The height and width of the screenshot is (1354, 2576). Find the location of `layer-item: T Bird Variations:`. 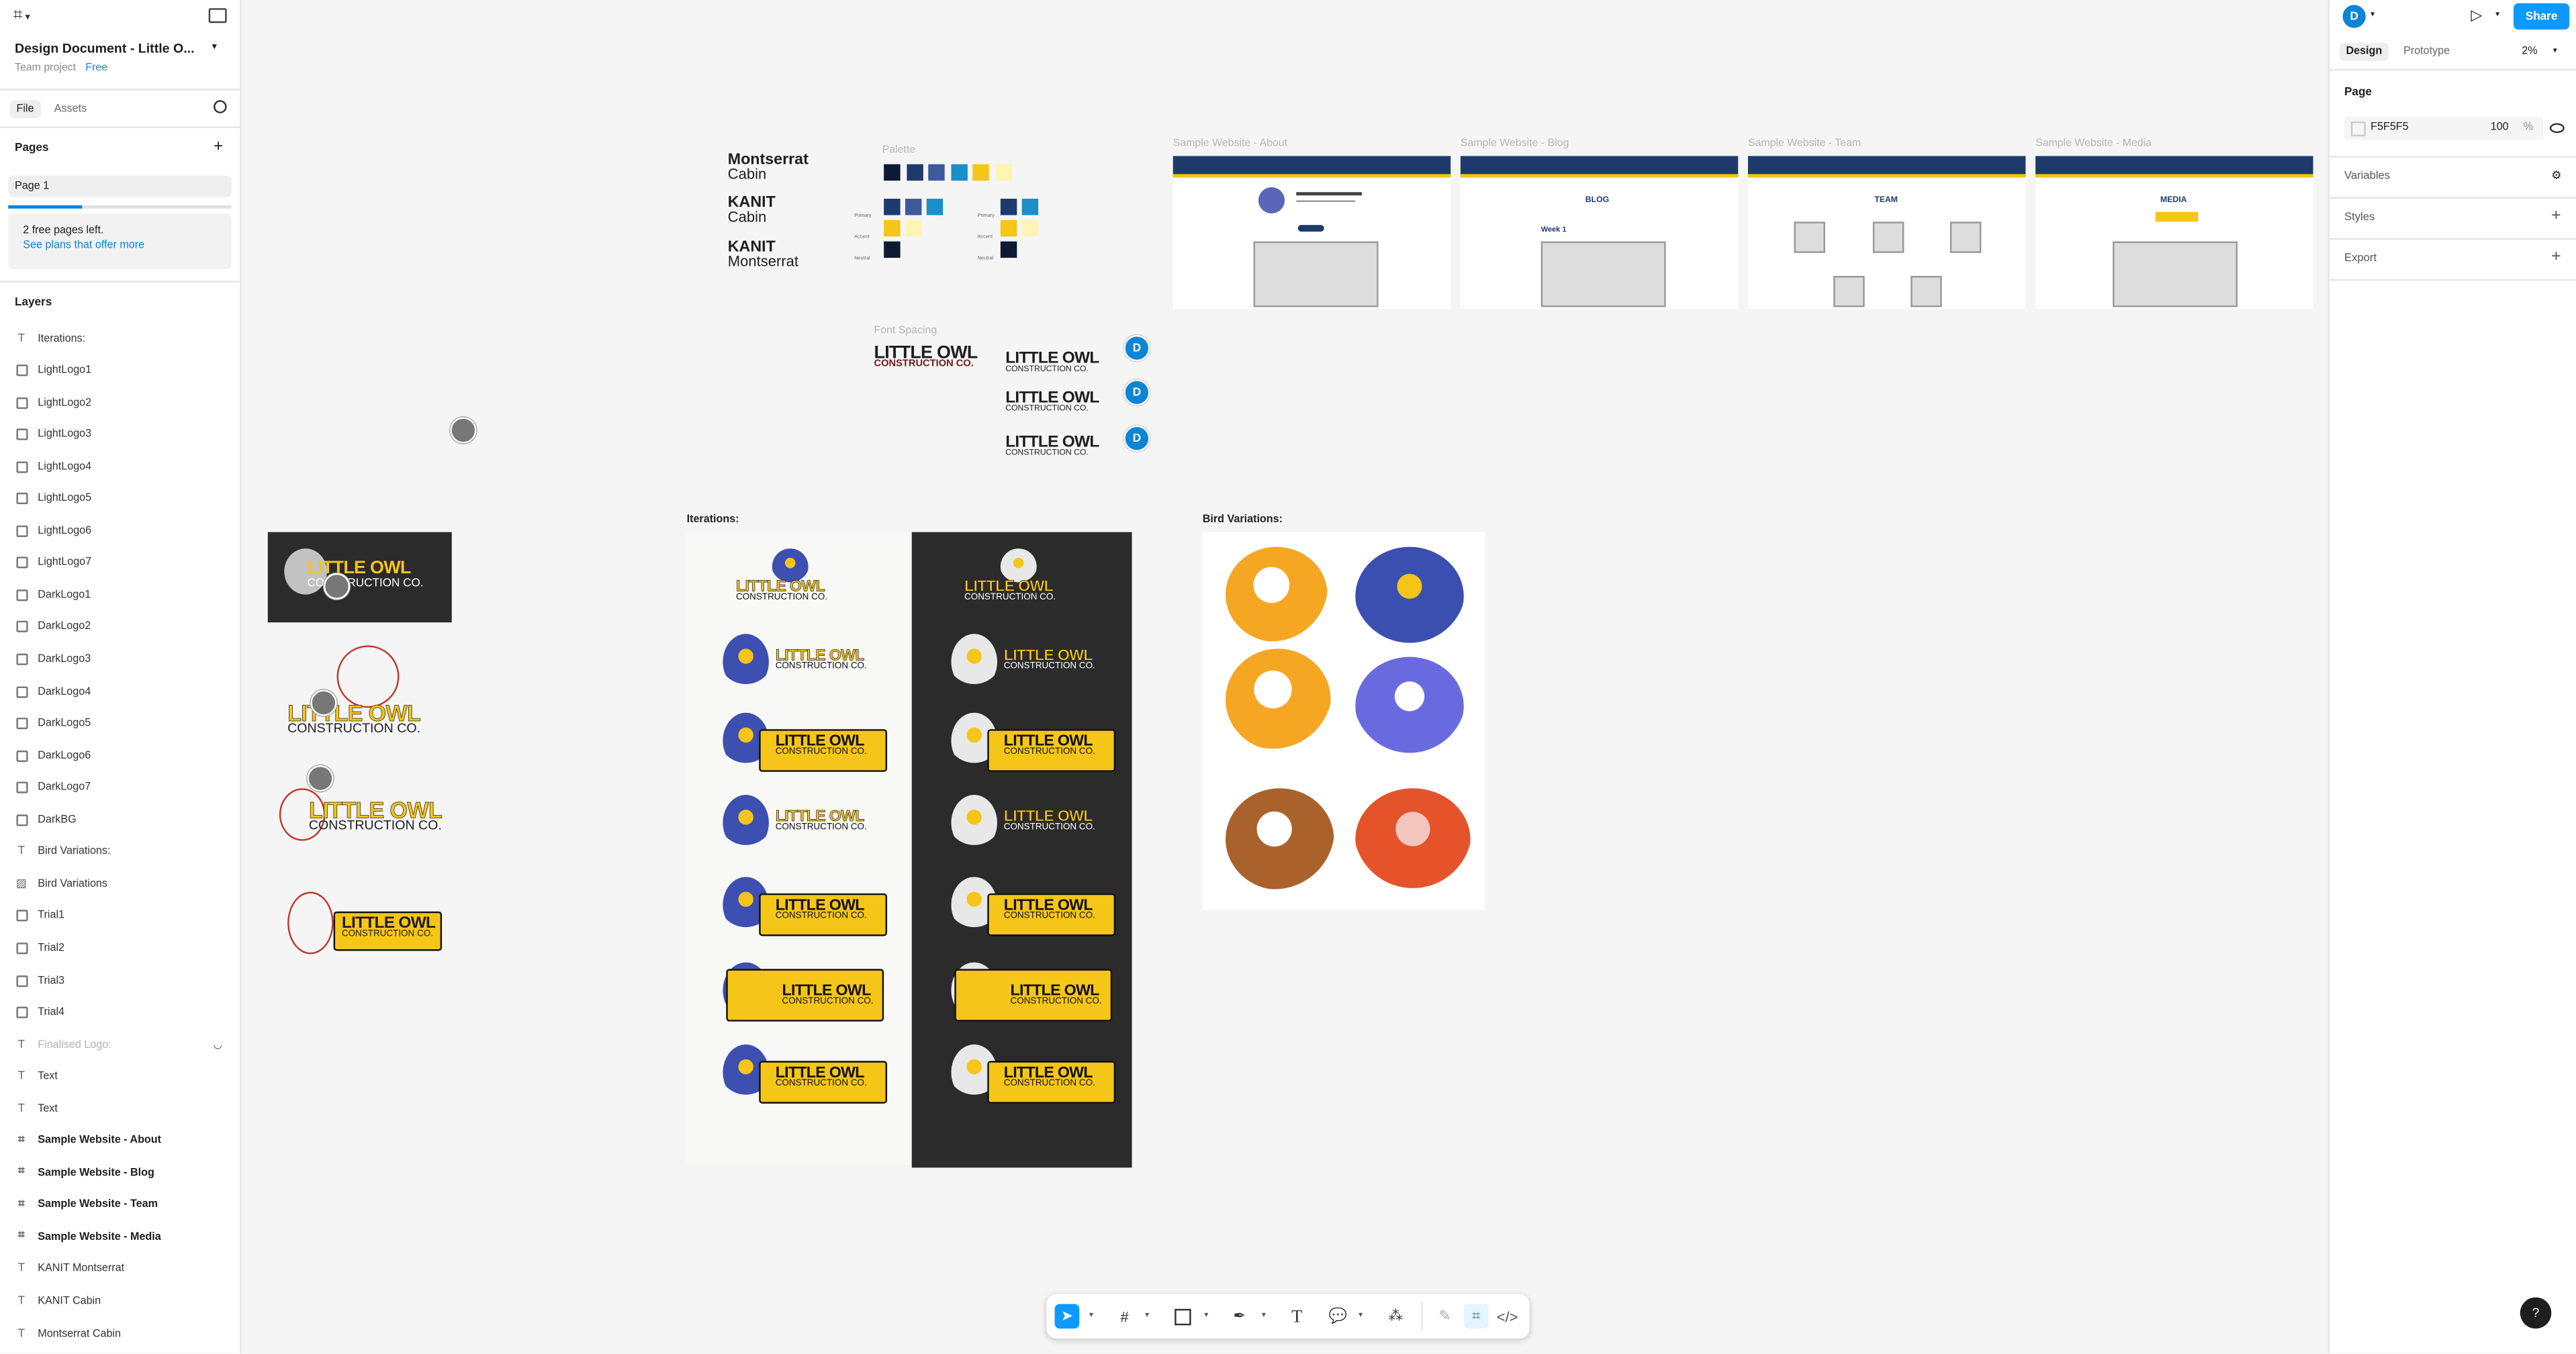

layer-item: T Bird Variations: is located at coordinates (63, 852).